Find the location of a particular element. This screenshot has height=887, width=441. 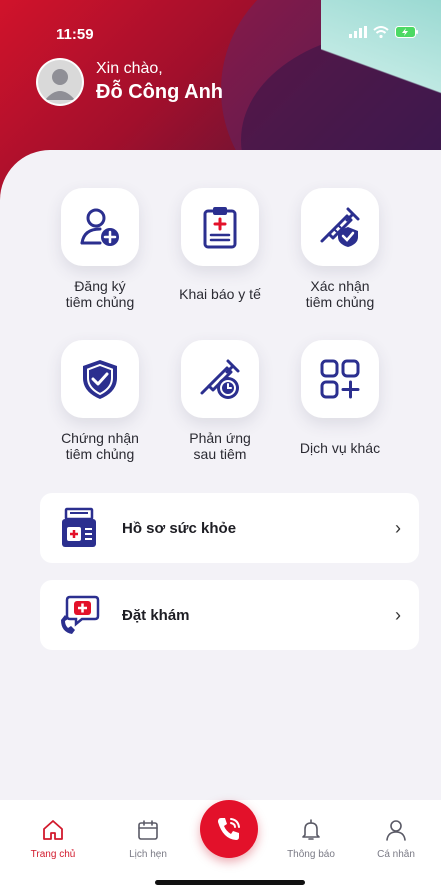

bell-icon is located at coordinates (311, 829).